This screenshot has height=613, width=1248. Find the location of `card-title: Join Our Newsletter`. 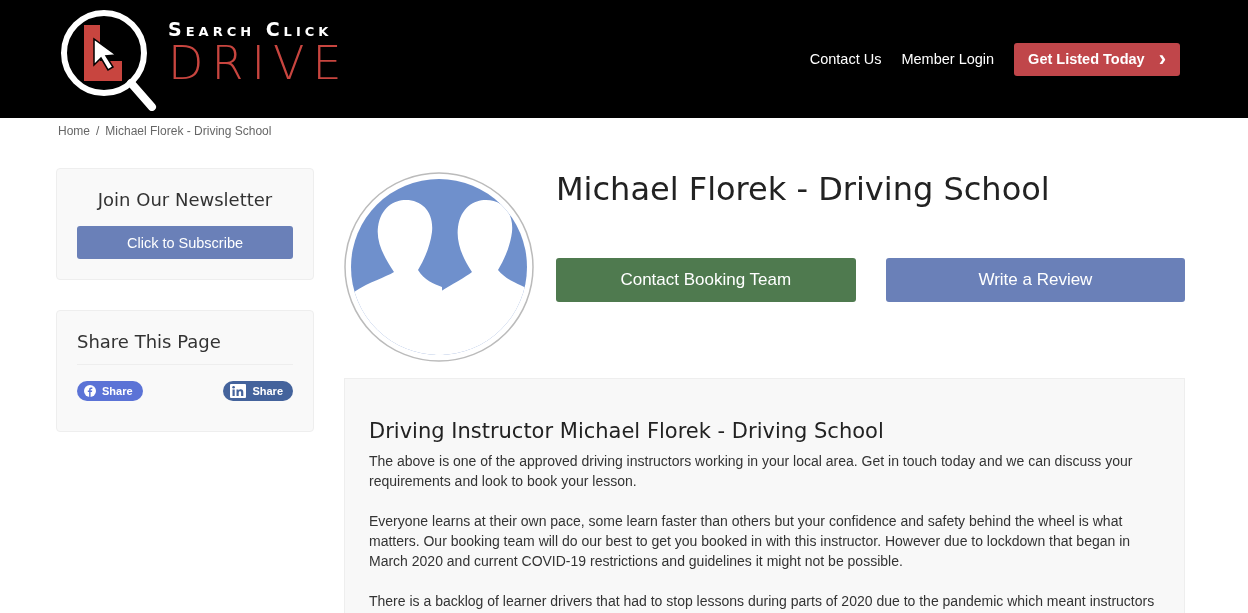

card-title: Join Our Newsletter is located at coordinates (184, 199).